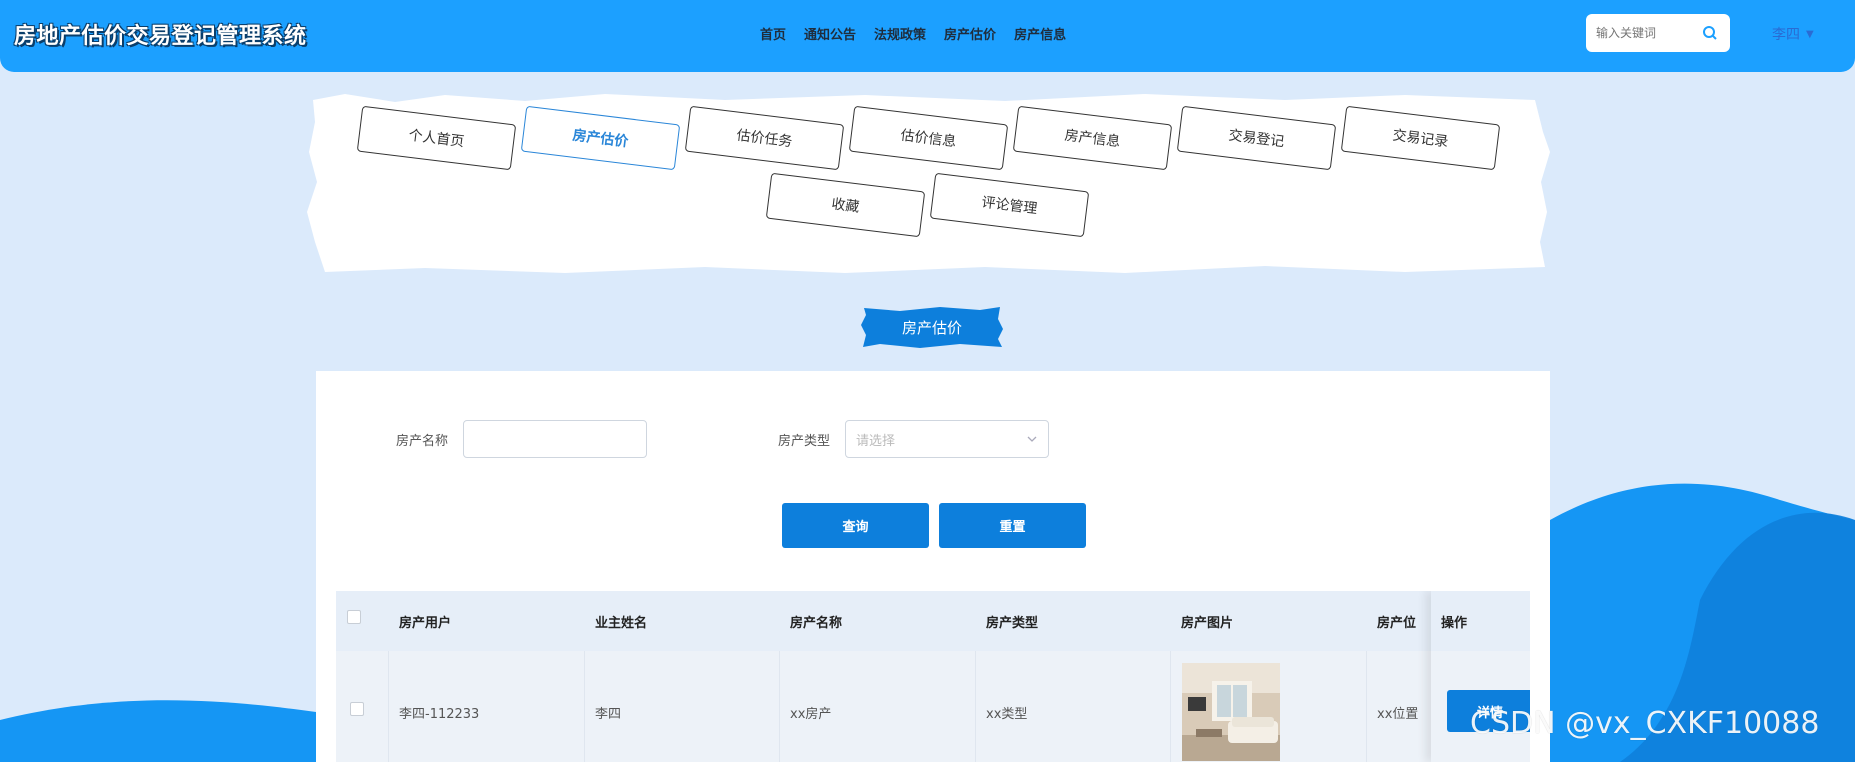 The width and height of the screenshot is (1855, 762). I want to click on cell-name: xx房产, so click(811, 714).